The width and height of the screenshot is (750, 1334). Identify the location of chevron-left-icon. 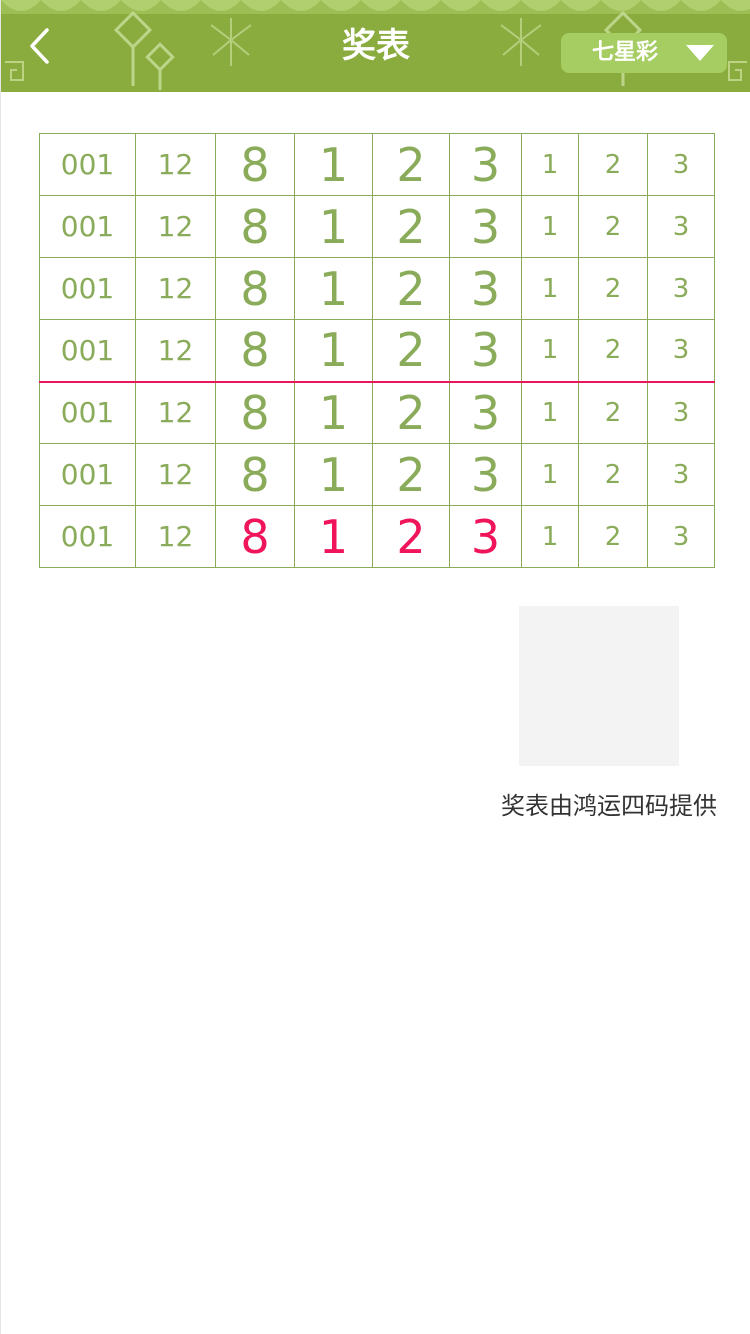
(39, 46).